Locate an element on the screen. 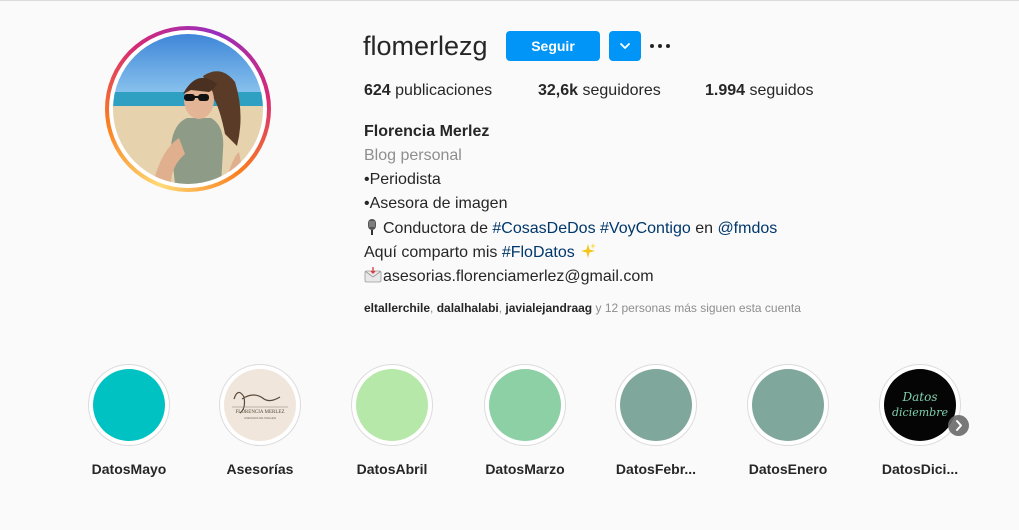  profile-username: flomerlezg is located at coordinates (425, 46).